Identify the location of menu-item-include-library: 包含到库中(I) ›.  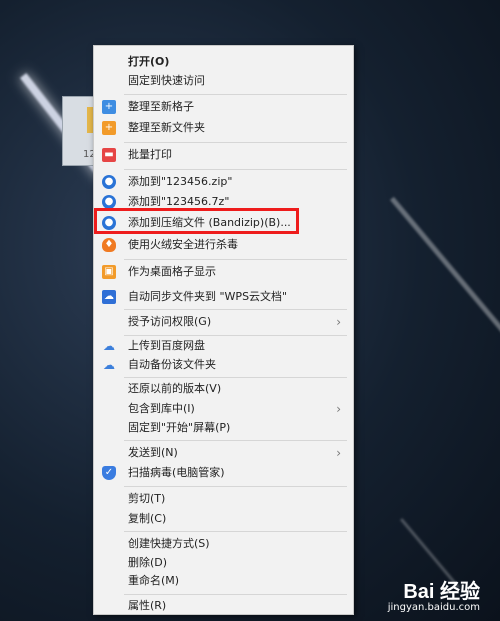
(223, 409).